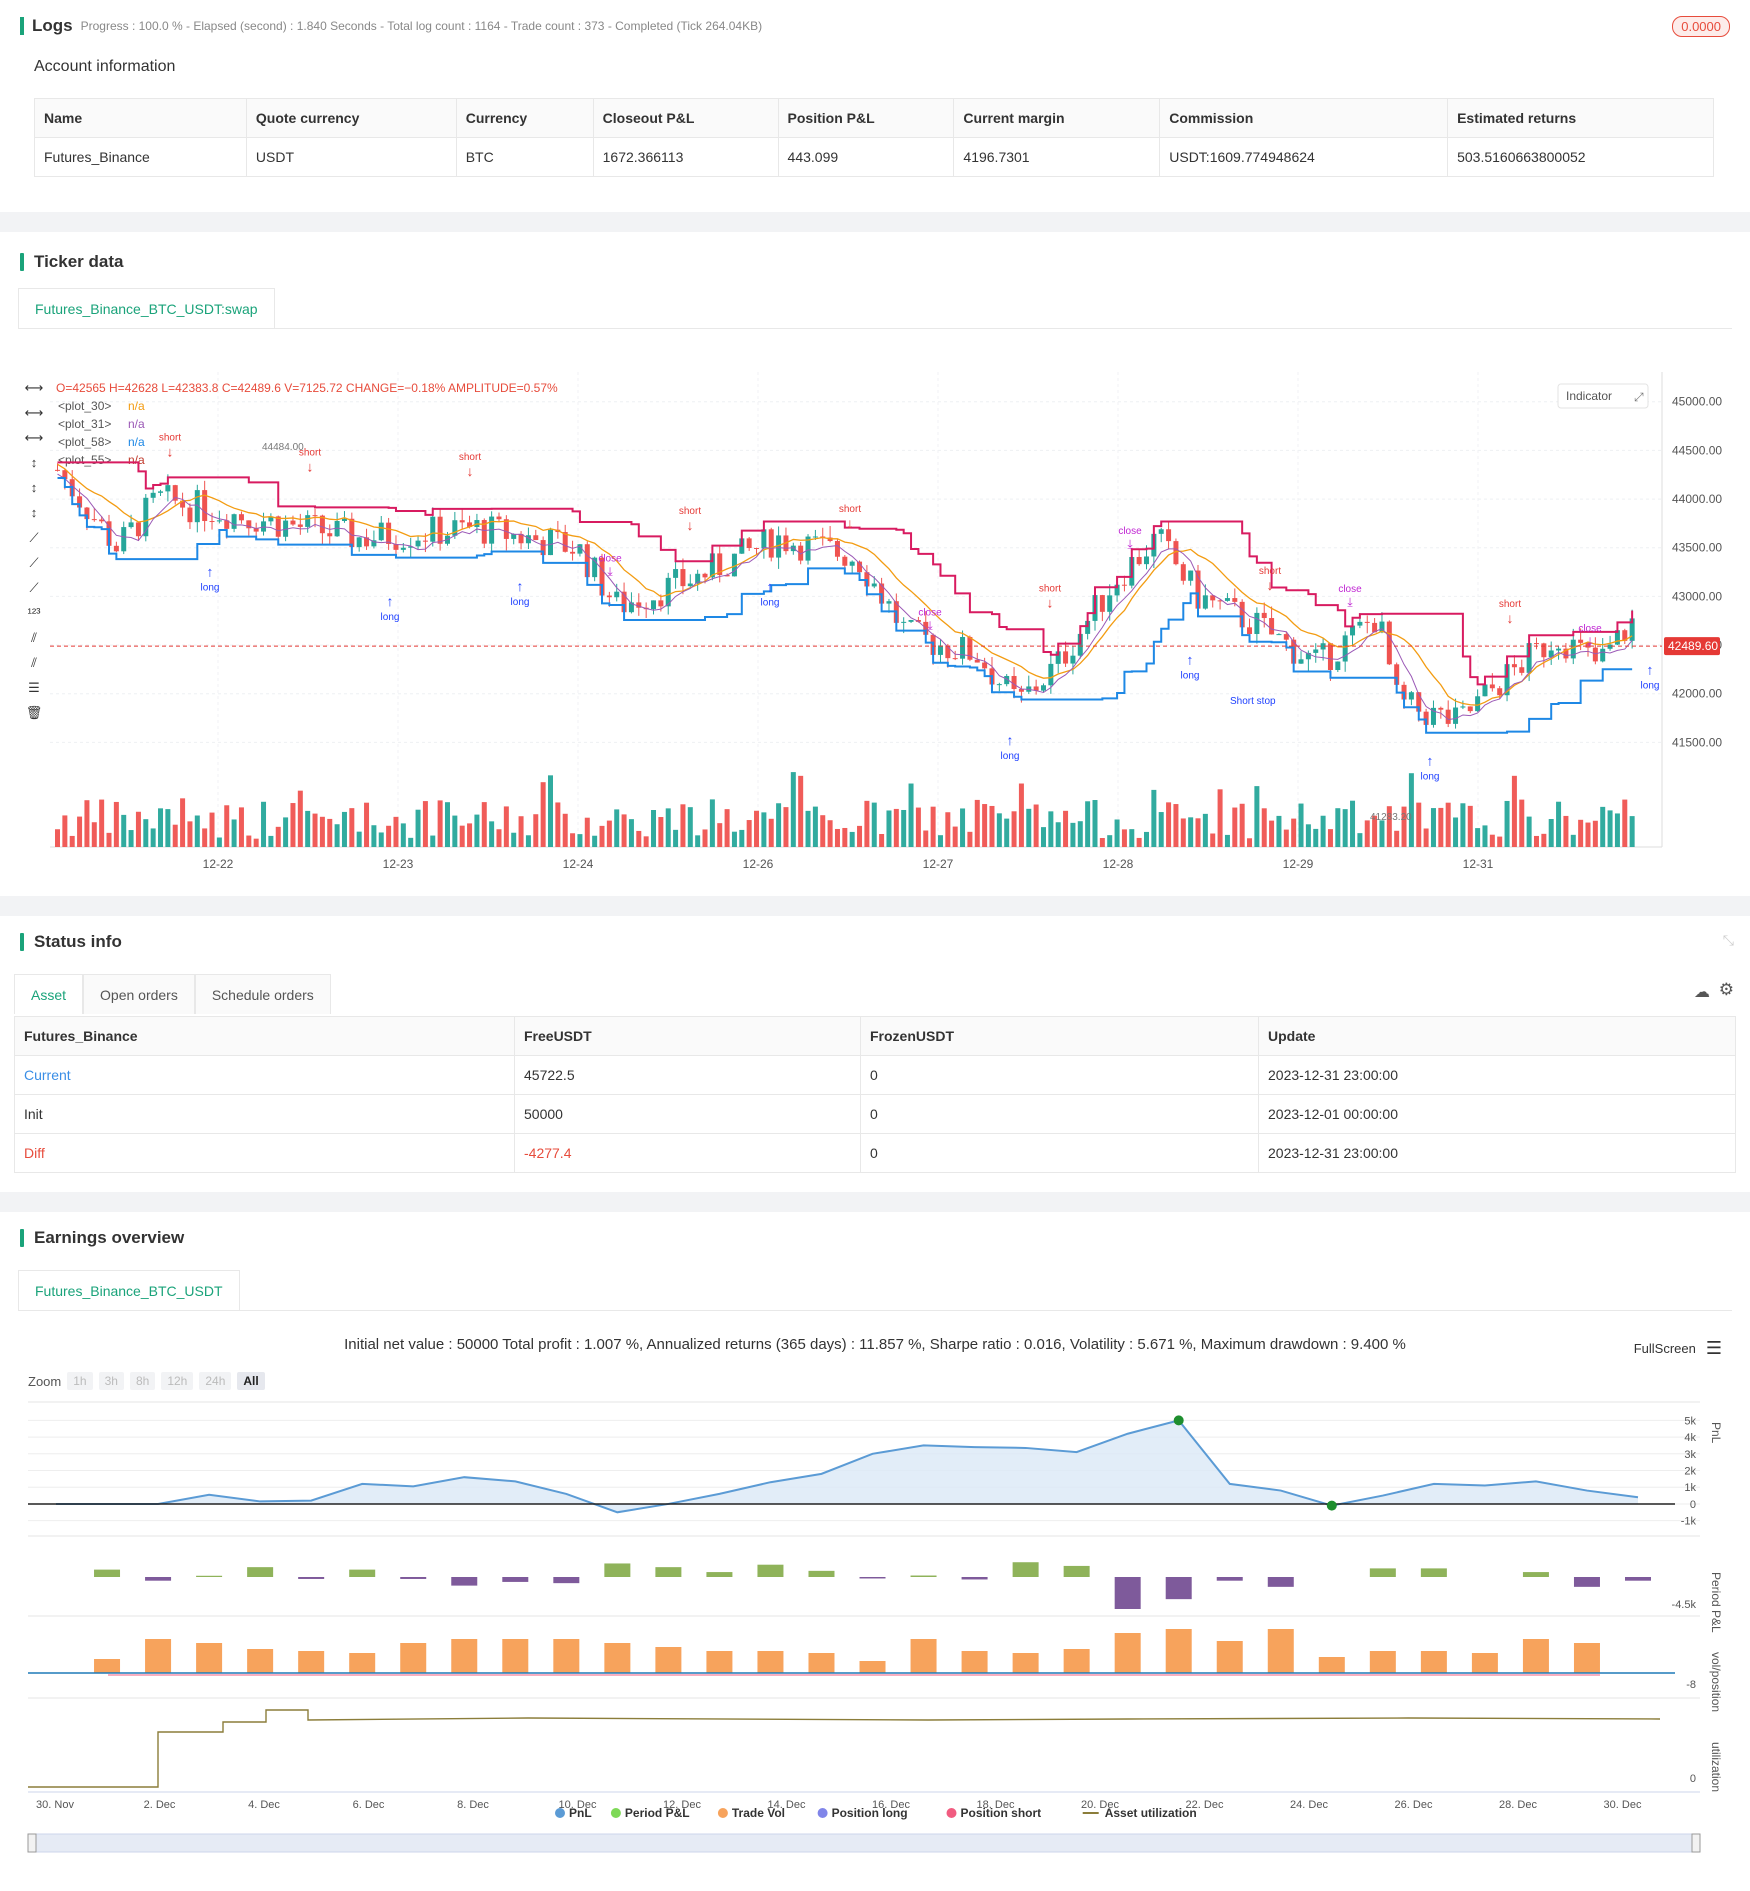 The width and height of the screenshot is (1750, 1891). Describe the element at coordinates (142, 1381) in the screenshot. I see `zoom-8h: 8h` at that location.